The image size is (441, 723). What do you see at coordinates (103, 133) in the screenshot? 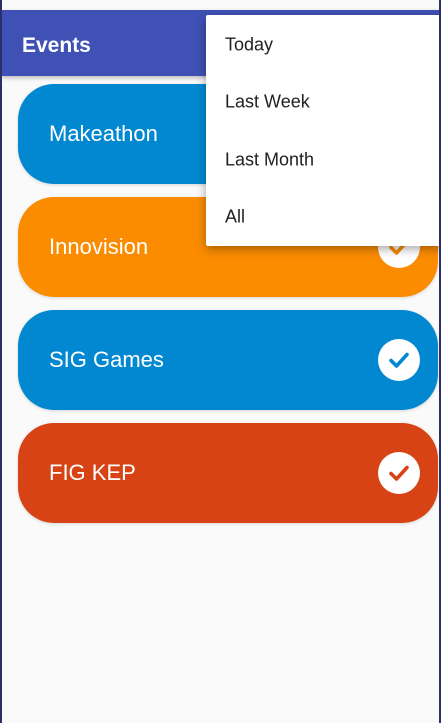
I see `event-label: Makeathon` at bounding box center [103, 133].